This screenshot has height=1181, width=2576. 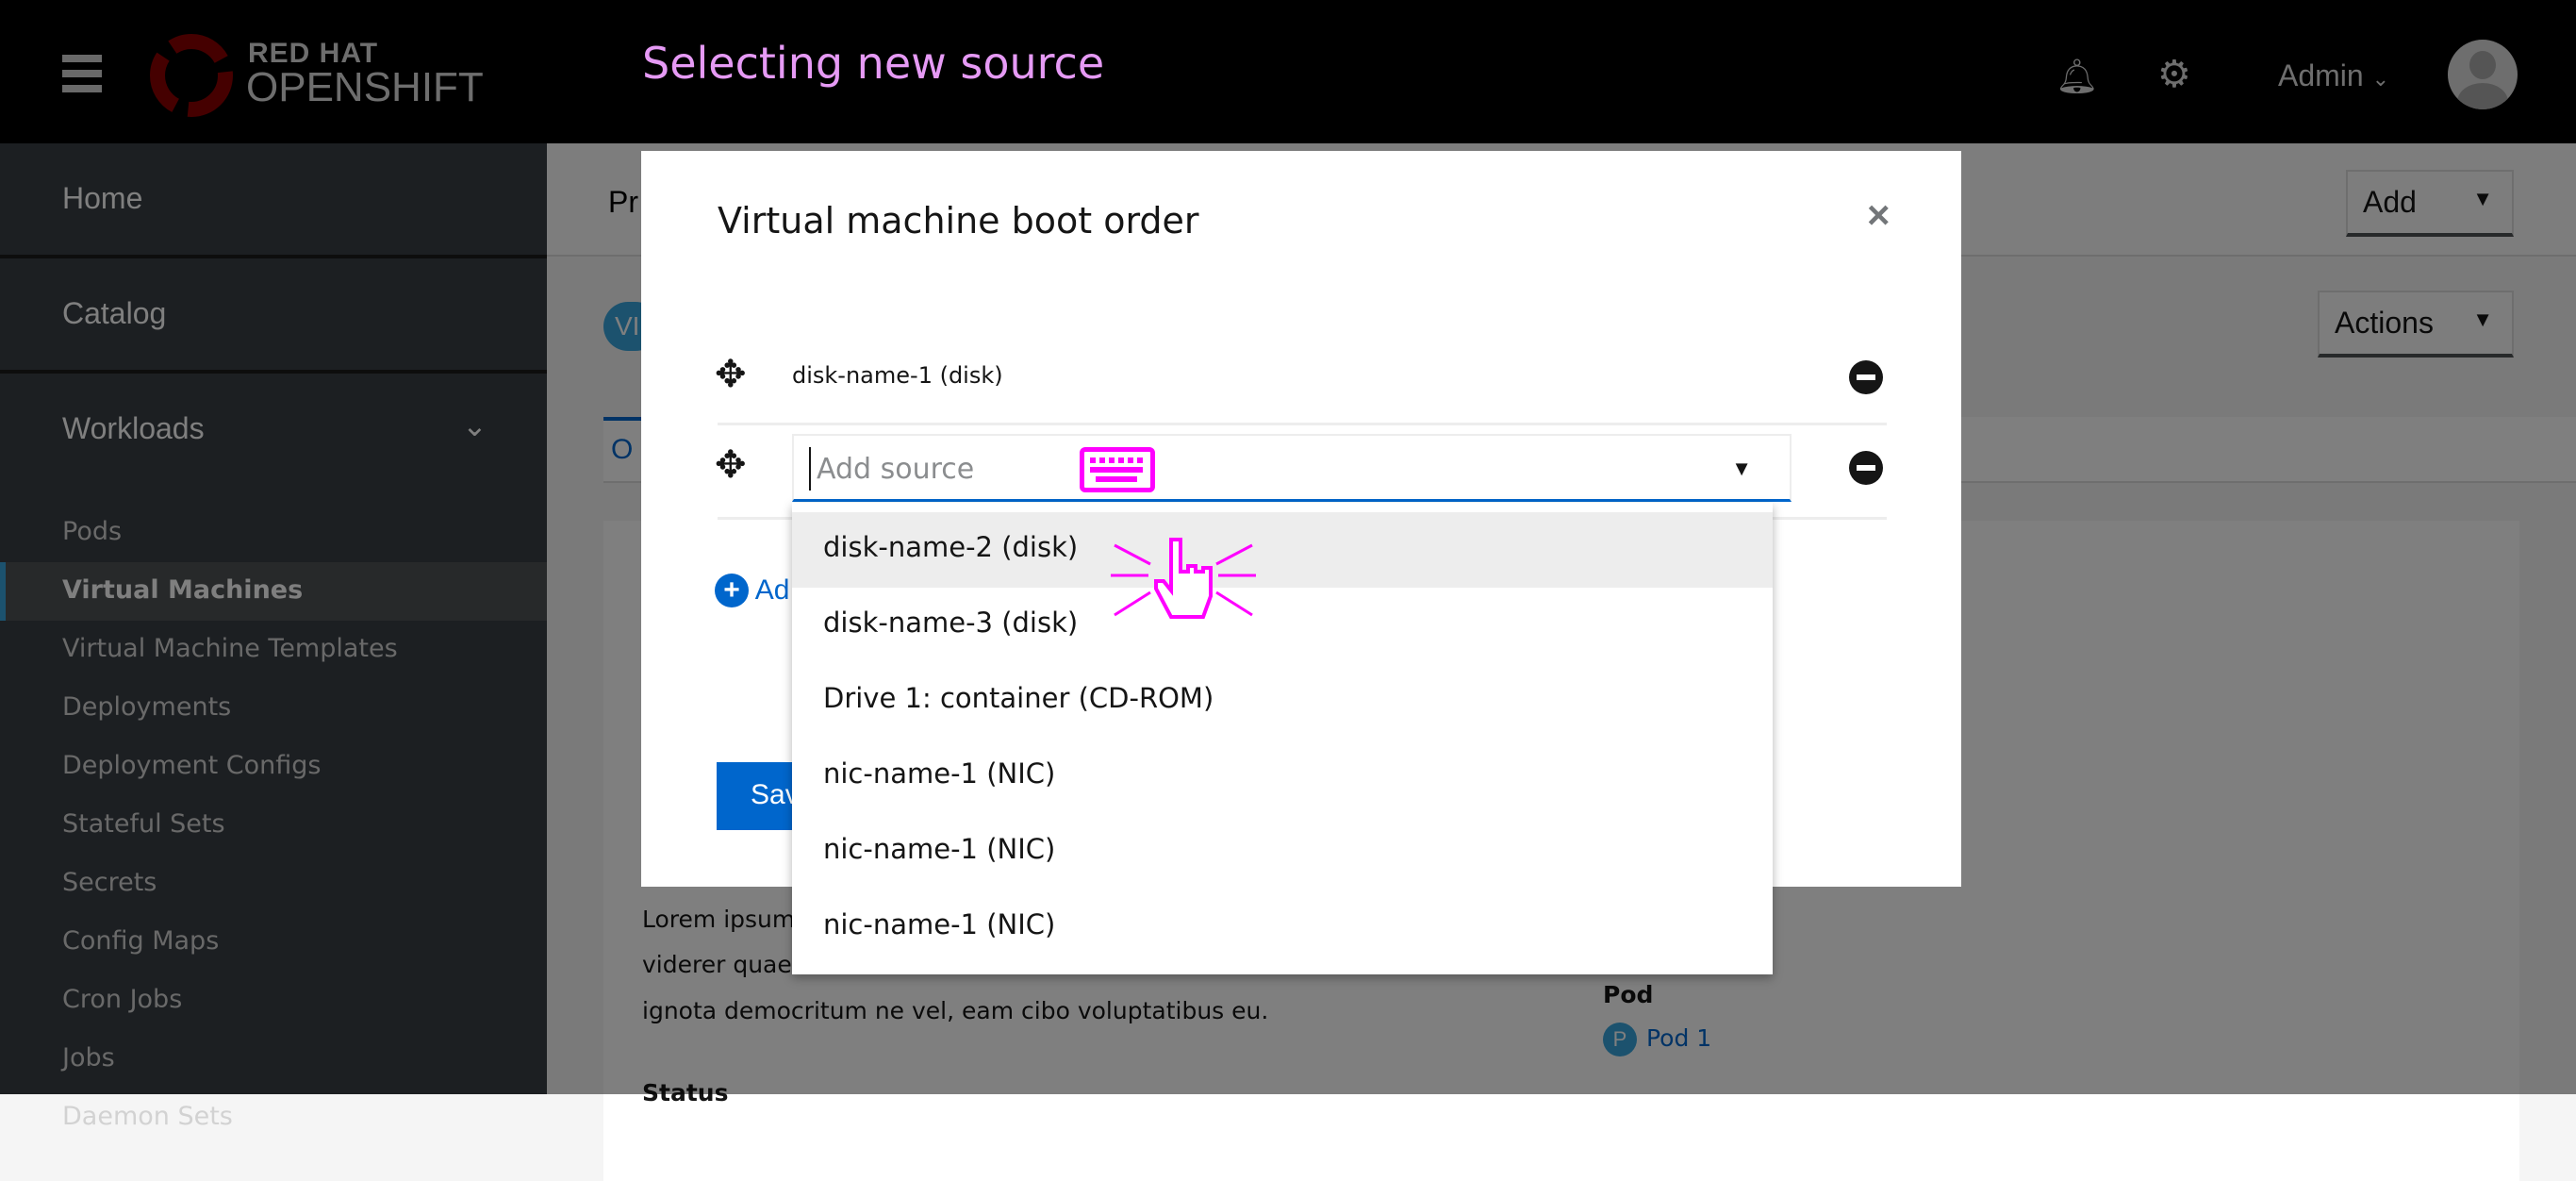 I want to click on menu-item: Drive 1: container (CD-ROM), so click(x=1282, y=701).